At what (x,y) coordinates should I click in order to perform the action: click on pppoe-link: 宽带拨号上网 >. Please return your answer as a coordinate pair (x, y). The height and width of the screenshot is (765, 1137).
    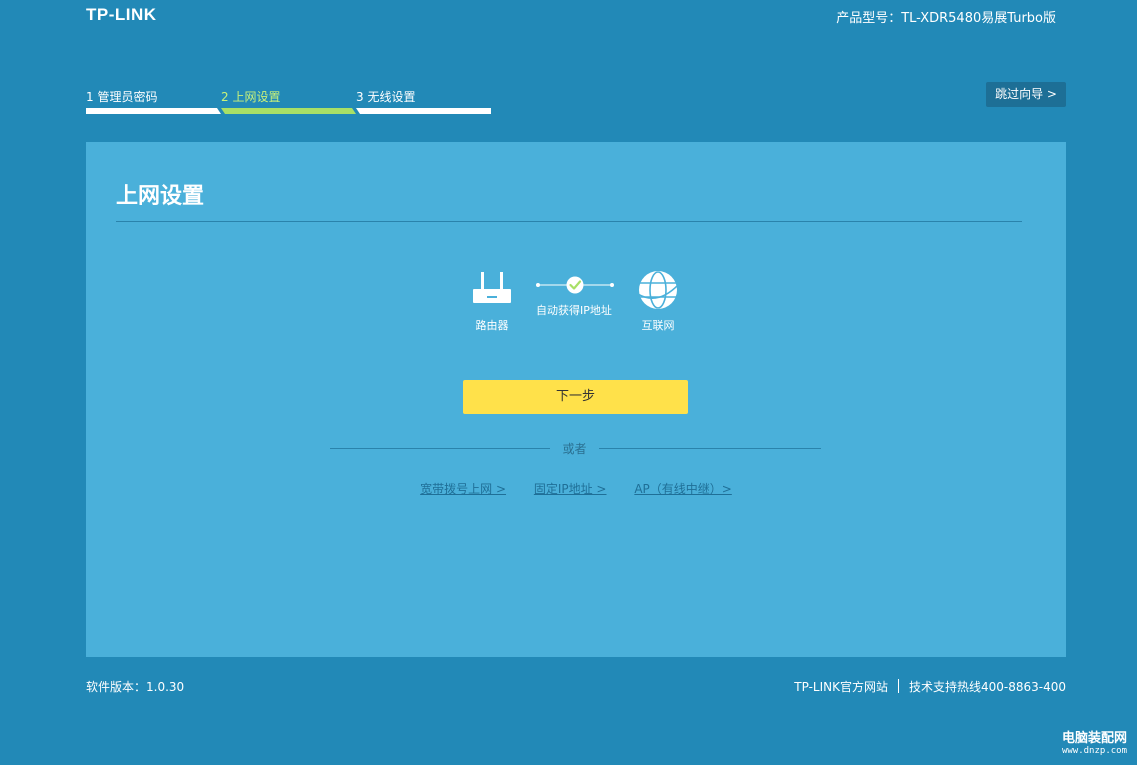
    Looking at the image, I should click on (463, 489).